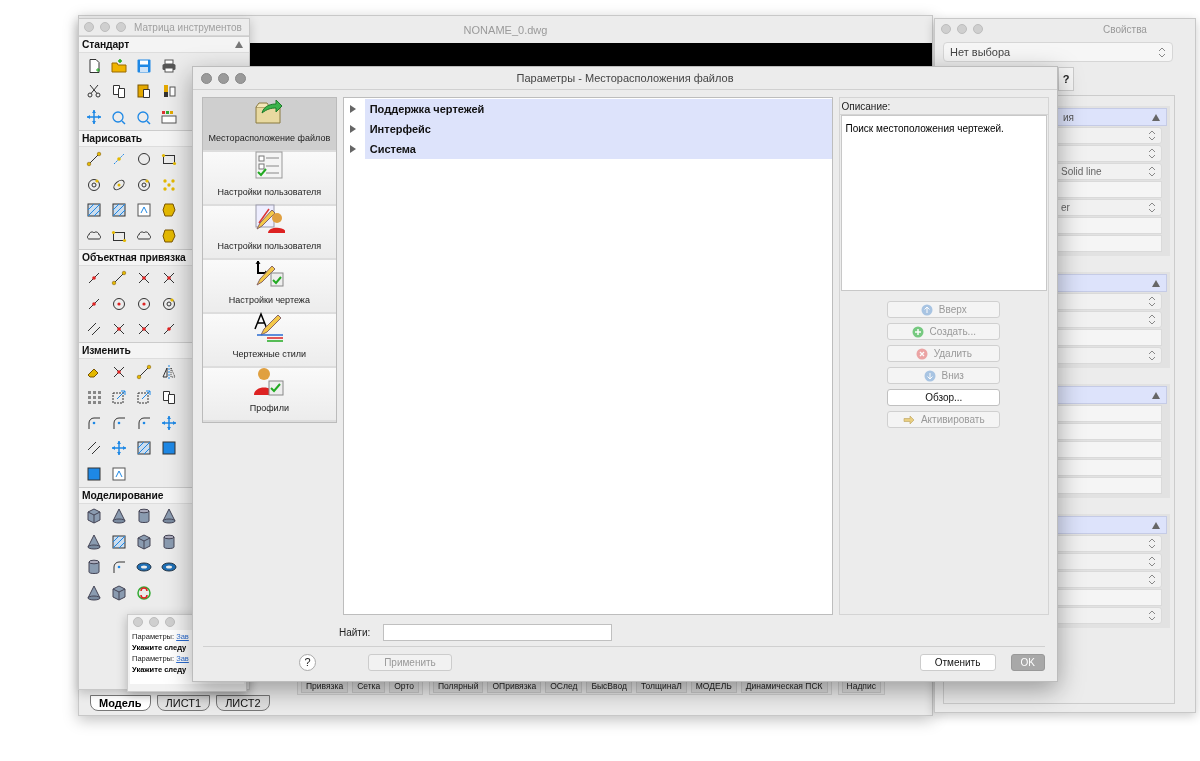 The width and height of the screenshot is (1200, 761). Describe the element at coordinates (943, 203) in the screenshot. I see `description-text: Поиск местоположения чертежей.` at that location.